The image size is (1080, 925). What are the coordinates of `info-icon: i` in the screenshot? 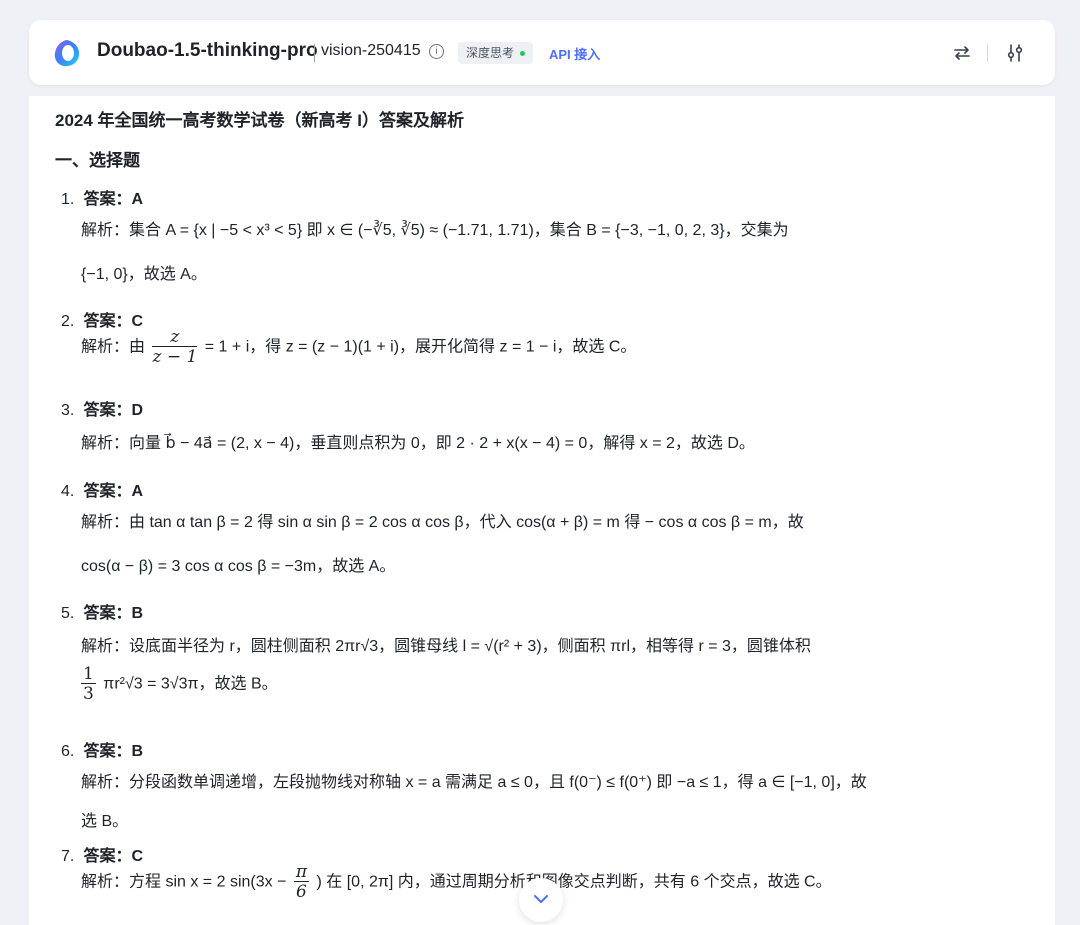 It's located at (436, 51).